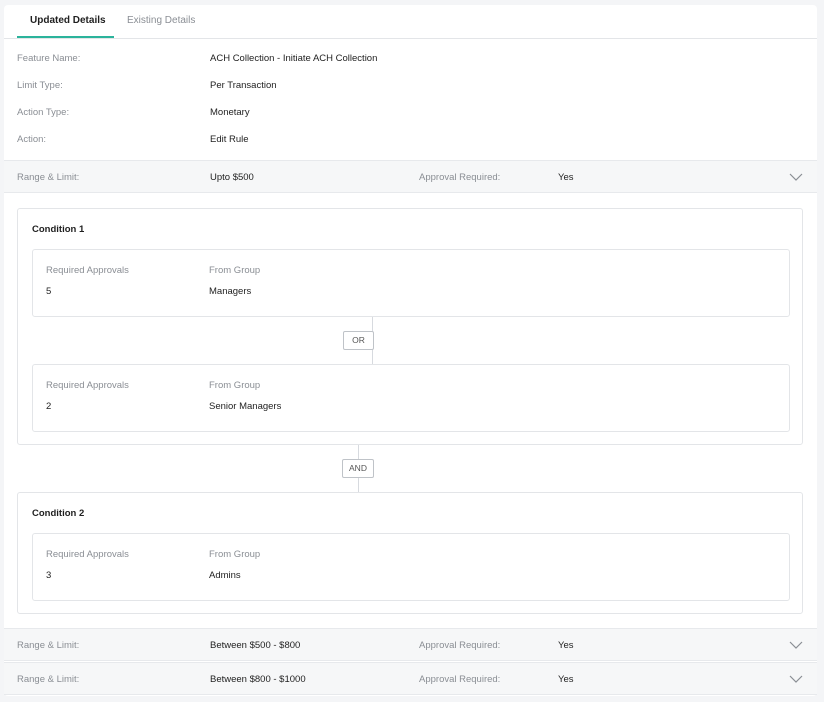  Describe the element at coordinates (255, 645) in the screenshot. I see `range-value: Between $500 - $800` at that location.